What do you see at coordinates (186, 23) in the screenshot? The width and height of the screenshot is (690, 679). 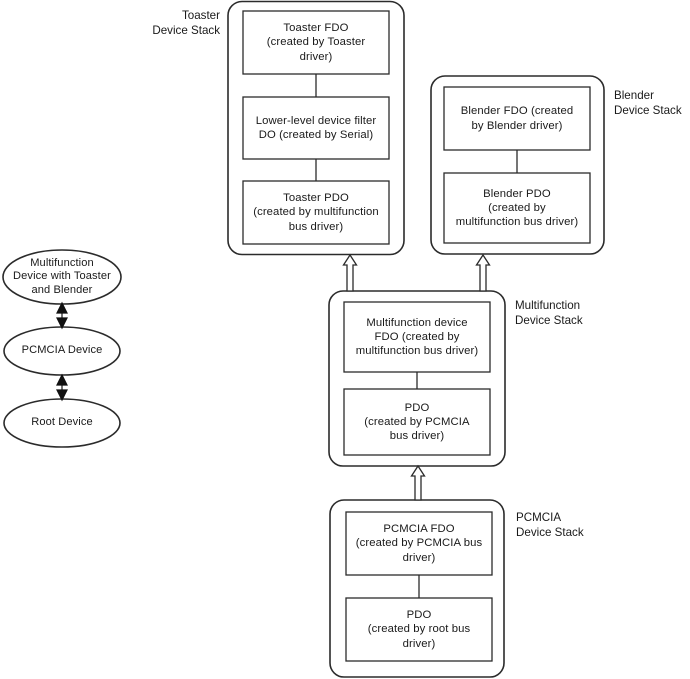 I see `caption-toaster-device-stack: Toaster Device Stack` at bounding box center [186, 23].